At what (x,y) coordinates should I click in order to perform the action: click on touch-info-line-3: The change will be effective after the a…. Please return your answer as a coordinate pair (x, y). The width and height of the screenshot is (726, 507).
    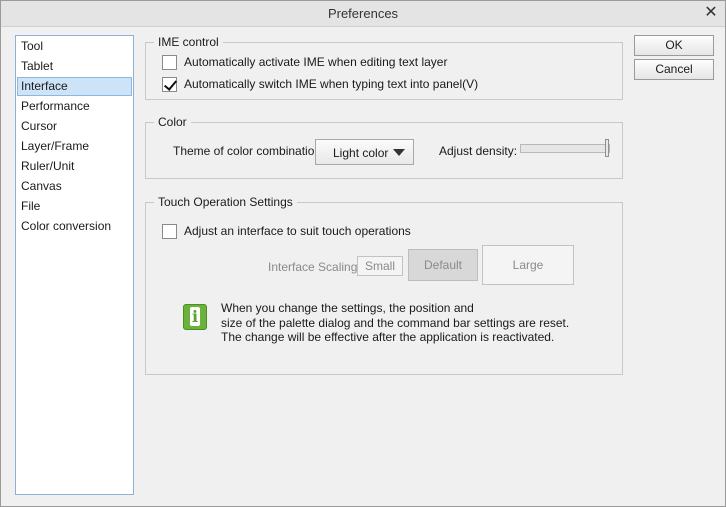
    Looking at the image, I should click on (388, 337).